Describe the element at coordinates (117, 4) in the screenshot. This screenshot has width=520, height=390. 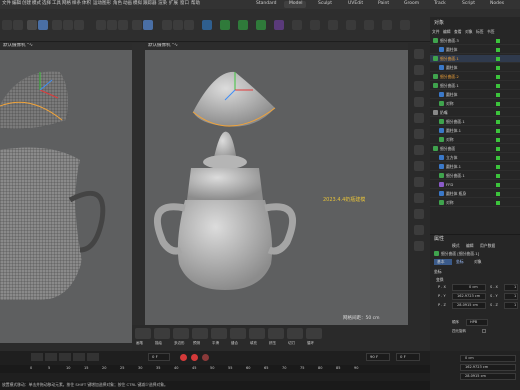
I see `menu-character: 角色` at that location.